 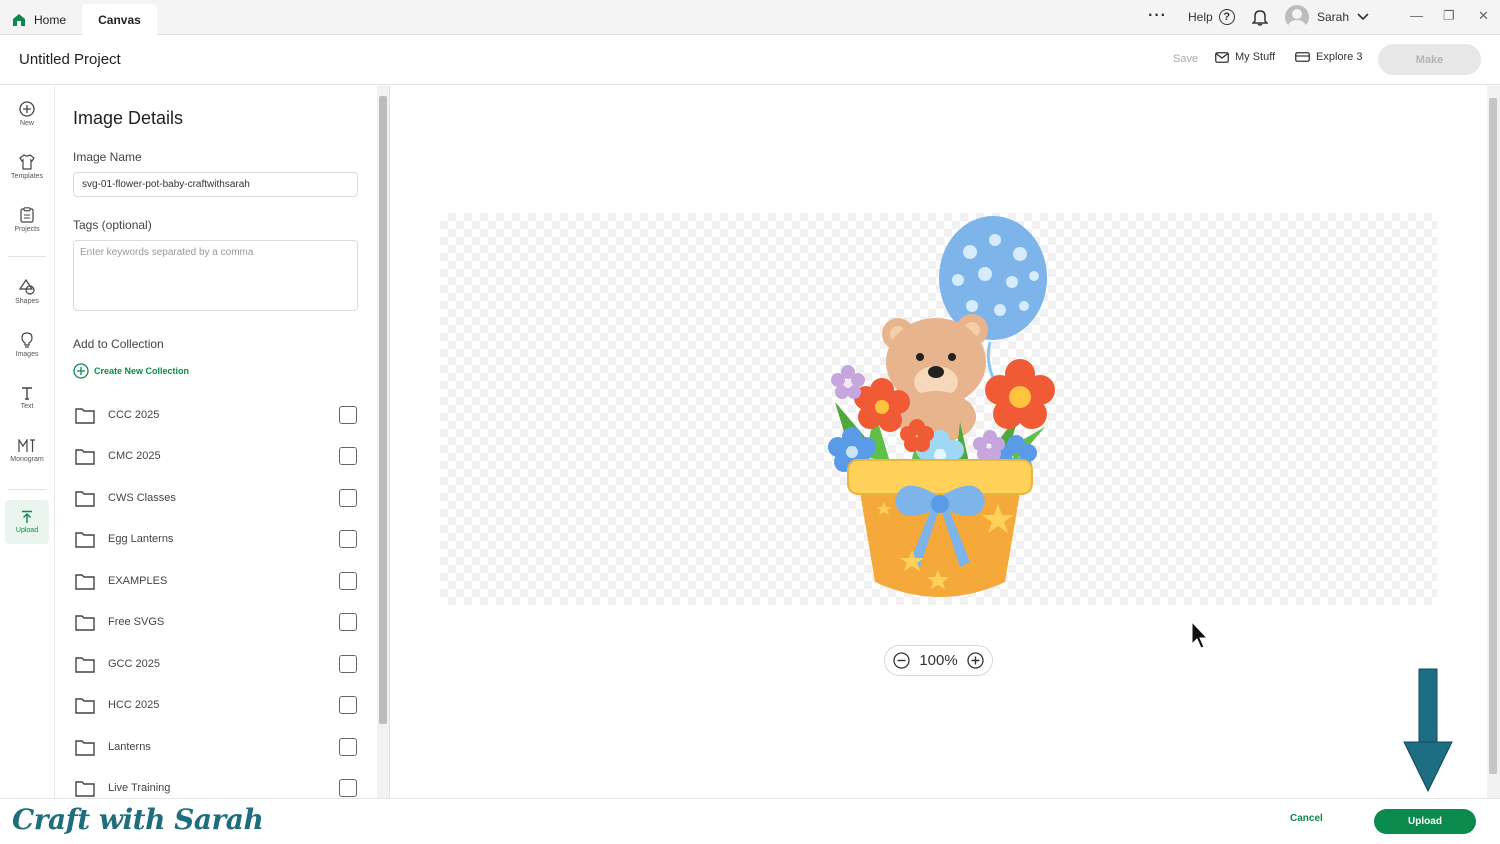 What do you see at coordinates (118, 344) in the screenshot?
I see `collection-label: Add to Collection` at bounding box center [118, 344].